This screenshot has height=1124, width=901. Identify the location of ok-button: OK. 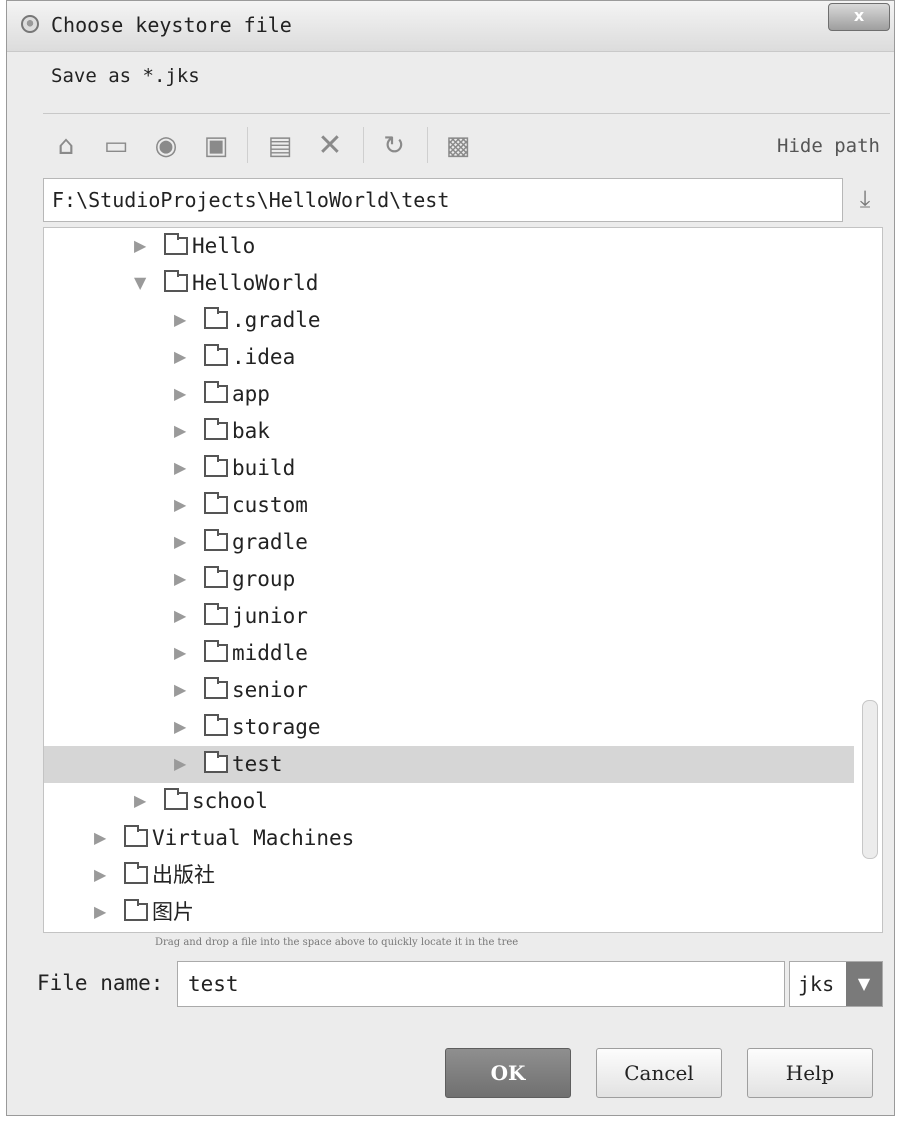
(508, 1073).